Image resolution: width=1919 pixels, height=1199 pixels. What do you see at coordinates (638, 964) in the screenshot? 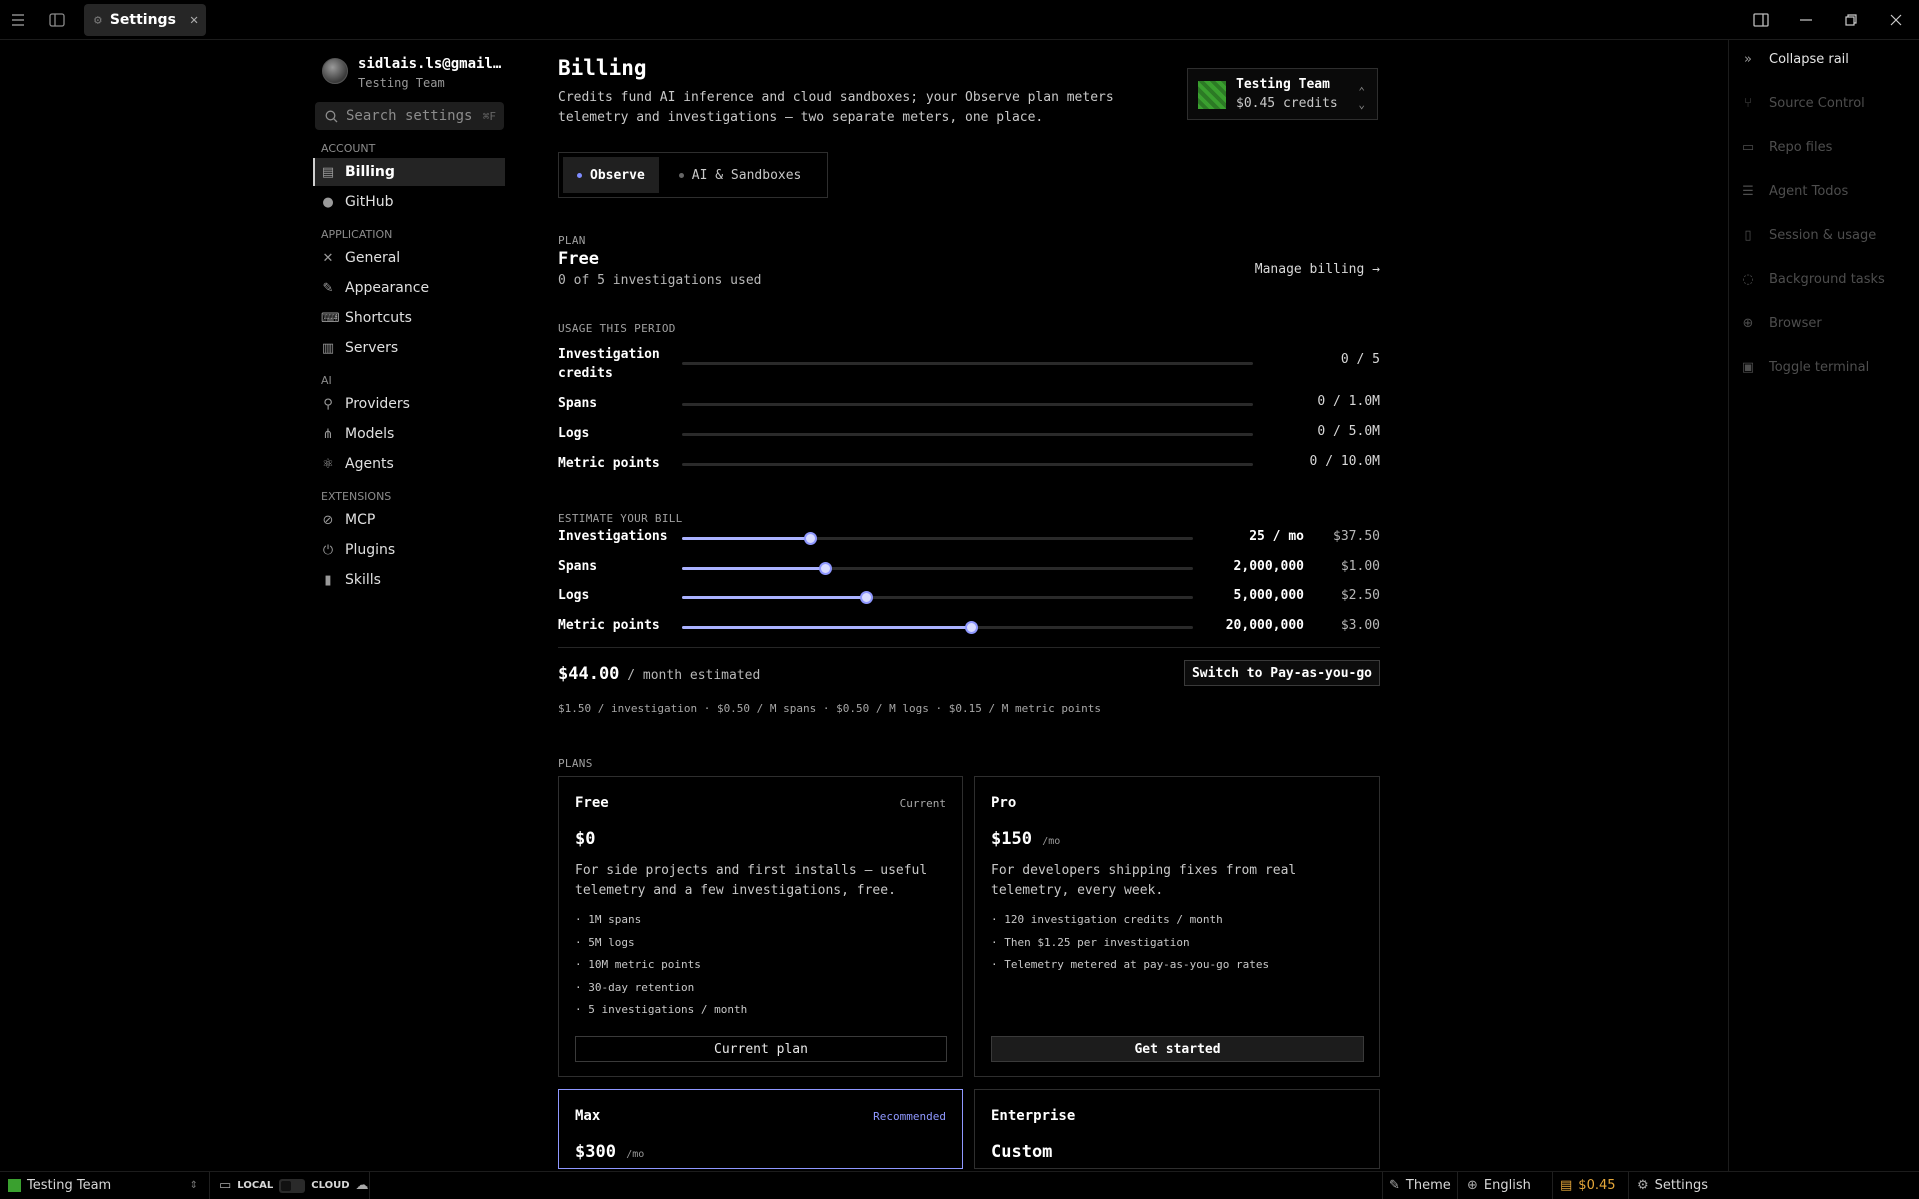
I see `list-item: · 10M metric points` at bounding box center [638, 964].